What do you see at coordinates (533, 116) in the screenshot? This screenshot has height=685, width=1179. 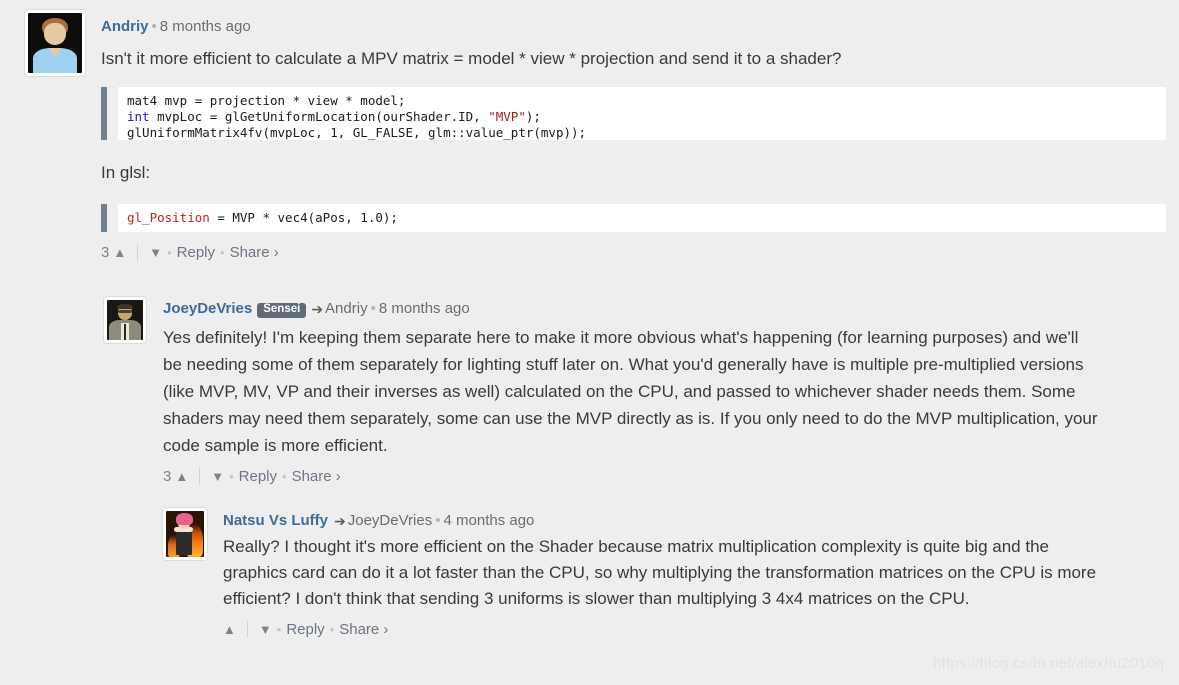 I see `code-line-2-tail: );` at bounding box center [533, 116].